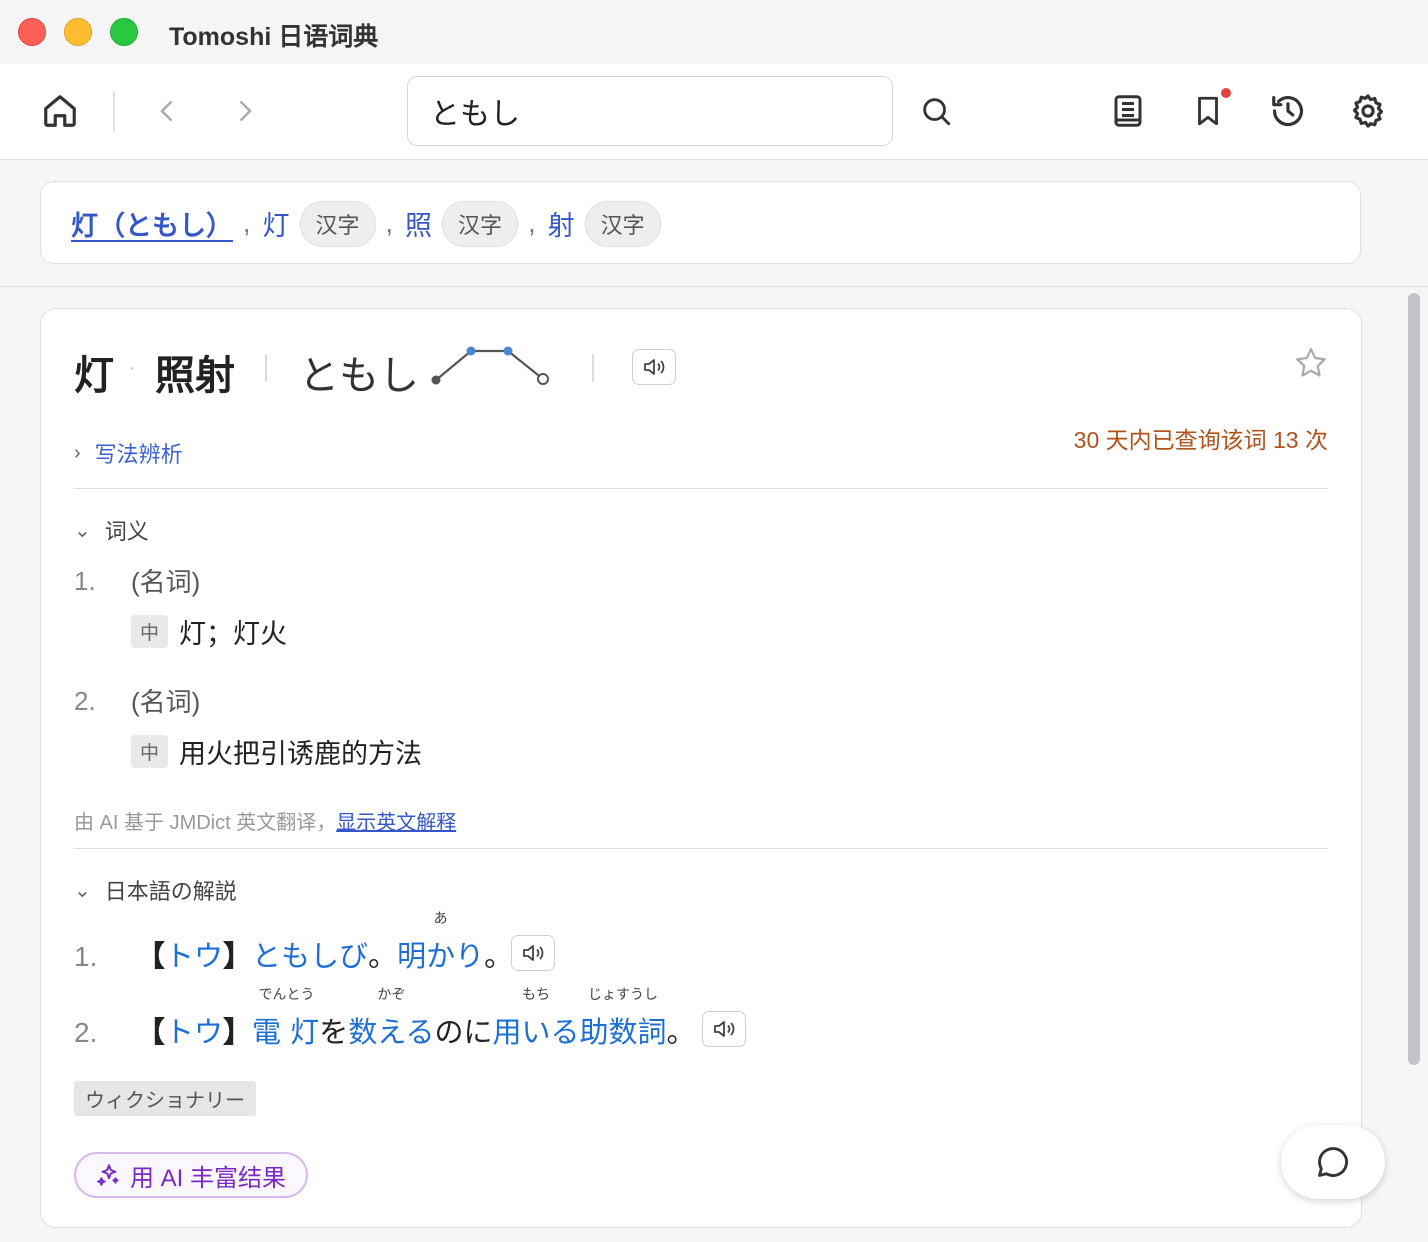  Describe the element at coordinates (1128, 111) in the screenshot. I see `book-icon` at that location.